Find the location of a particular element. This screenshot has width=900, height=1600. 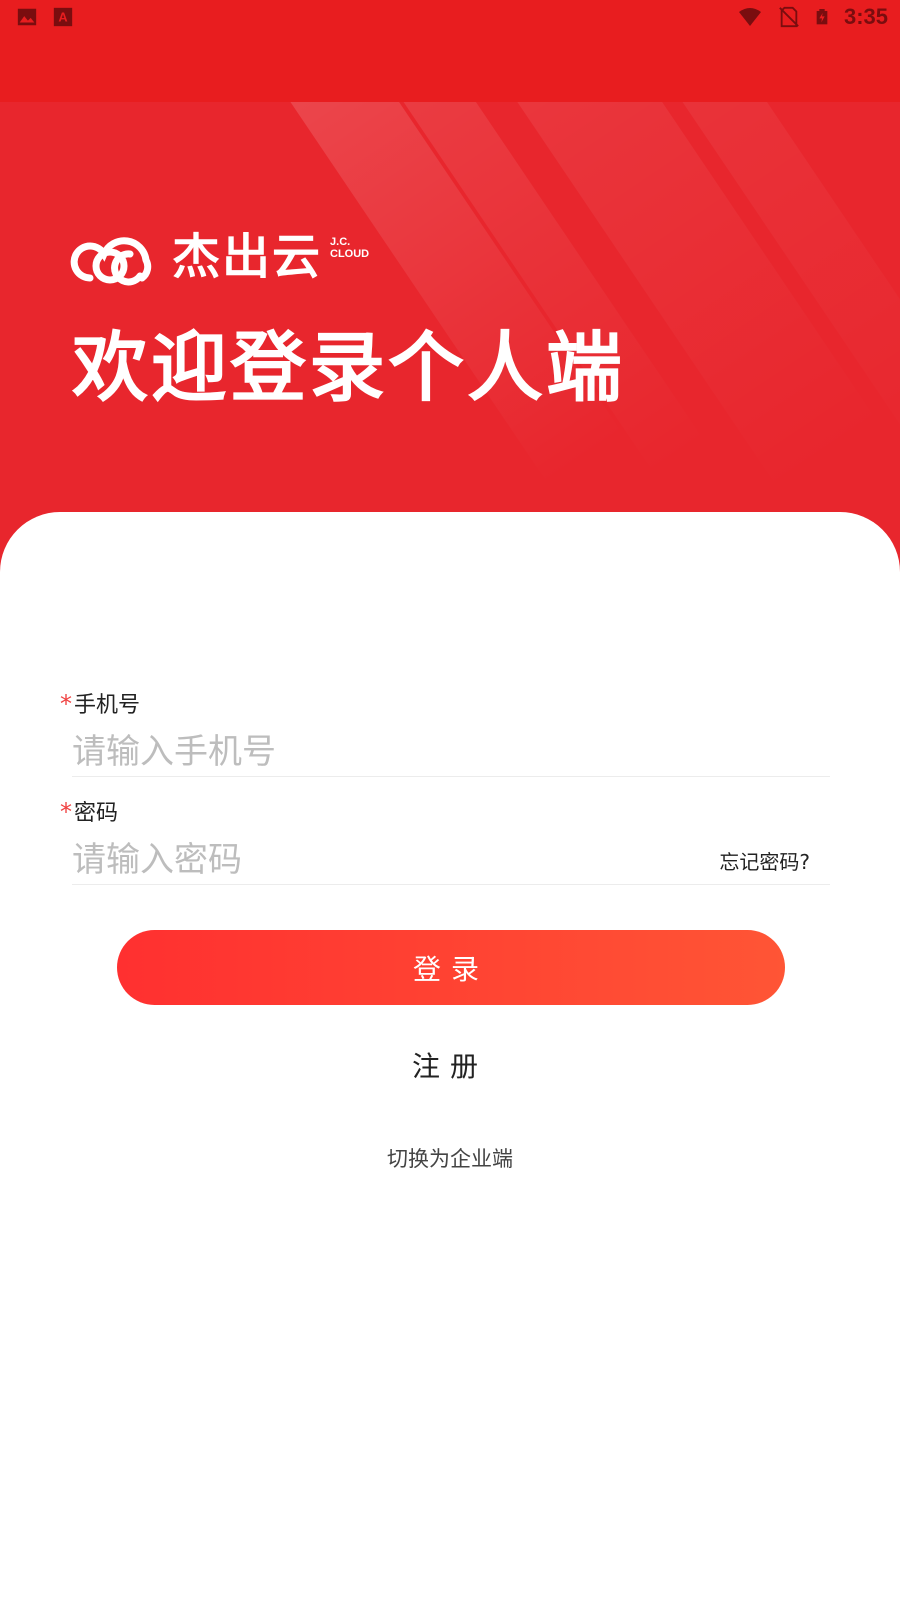

register-link: 注册 is located at coordinates (450, 1065).